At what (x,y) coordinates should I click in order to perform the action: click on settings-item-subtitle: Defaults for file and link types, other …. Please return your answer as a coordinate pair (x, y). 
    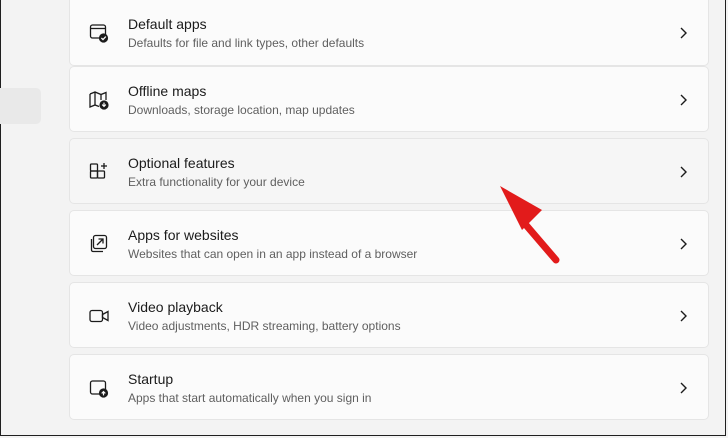
    Looking at the image, I should click on (246, 43).